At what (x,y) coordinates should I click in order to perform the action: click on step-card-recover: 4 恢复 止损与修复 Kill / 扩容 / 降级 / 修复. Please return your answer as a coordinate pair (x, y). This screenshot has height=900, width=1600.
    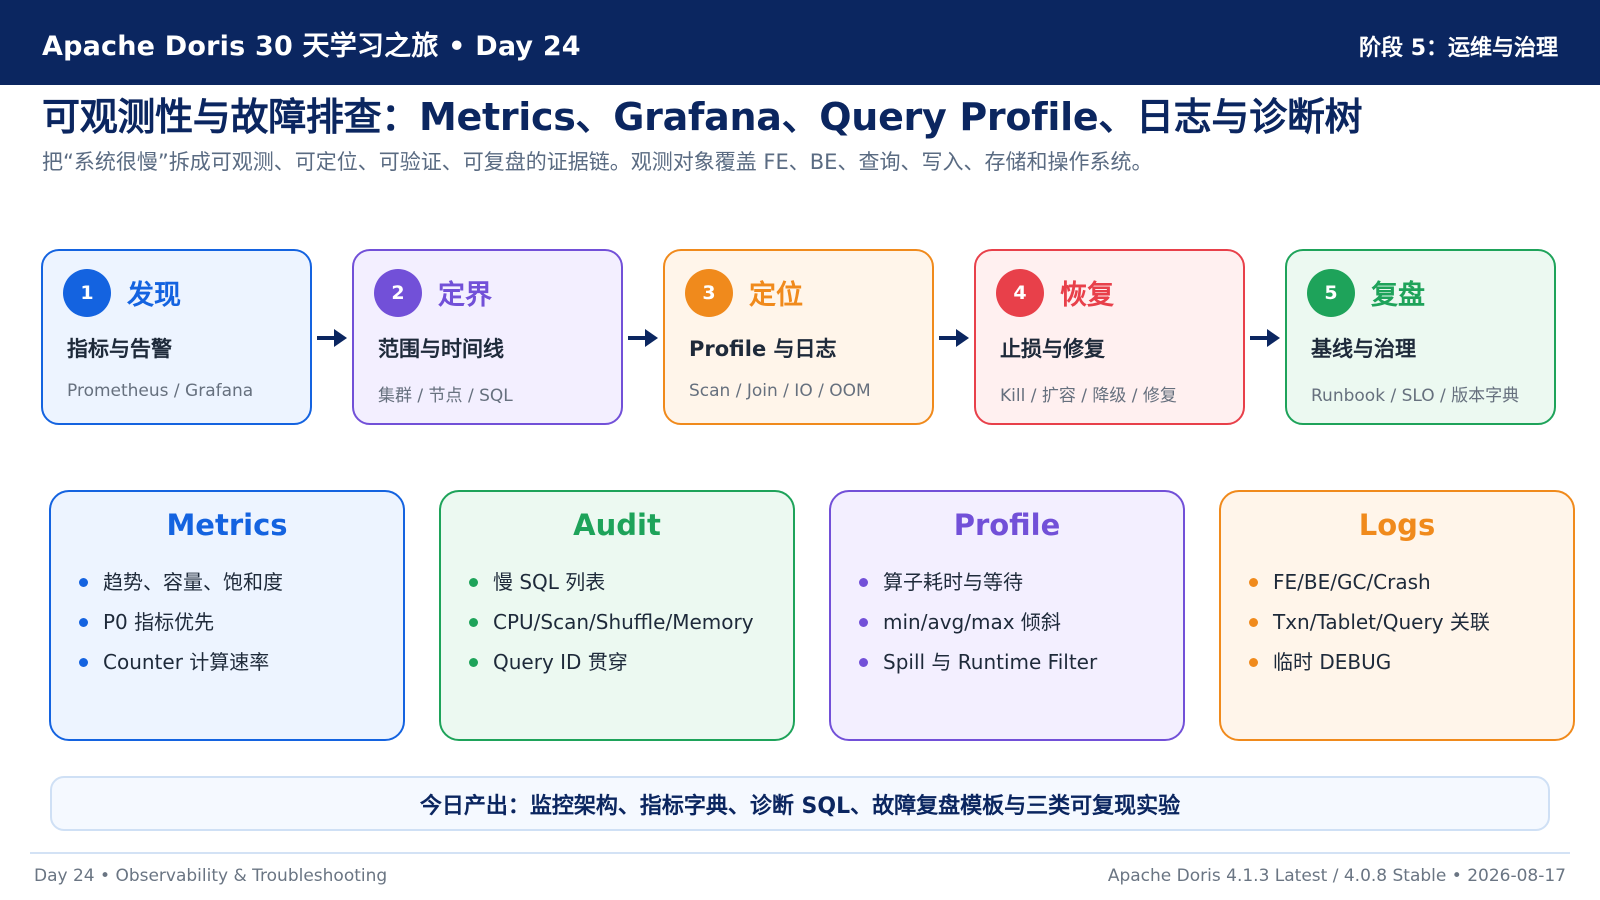
    Looking at the image, I should click on (1109, 337).